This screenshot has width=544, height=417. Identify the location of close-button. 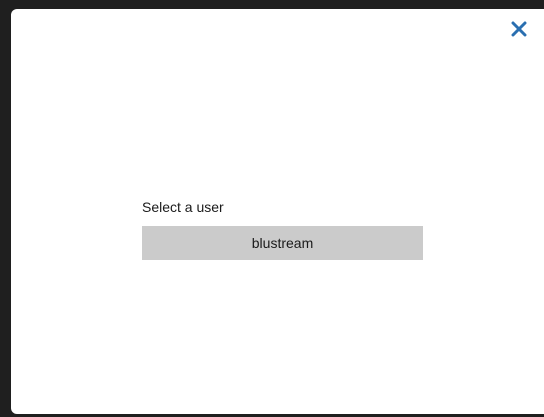
(519, 29).